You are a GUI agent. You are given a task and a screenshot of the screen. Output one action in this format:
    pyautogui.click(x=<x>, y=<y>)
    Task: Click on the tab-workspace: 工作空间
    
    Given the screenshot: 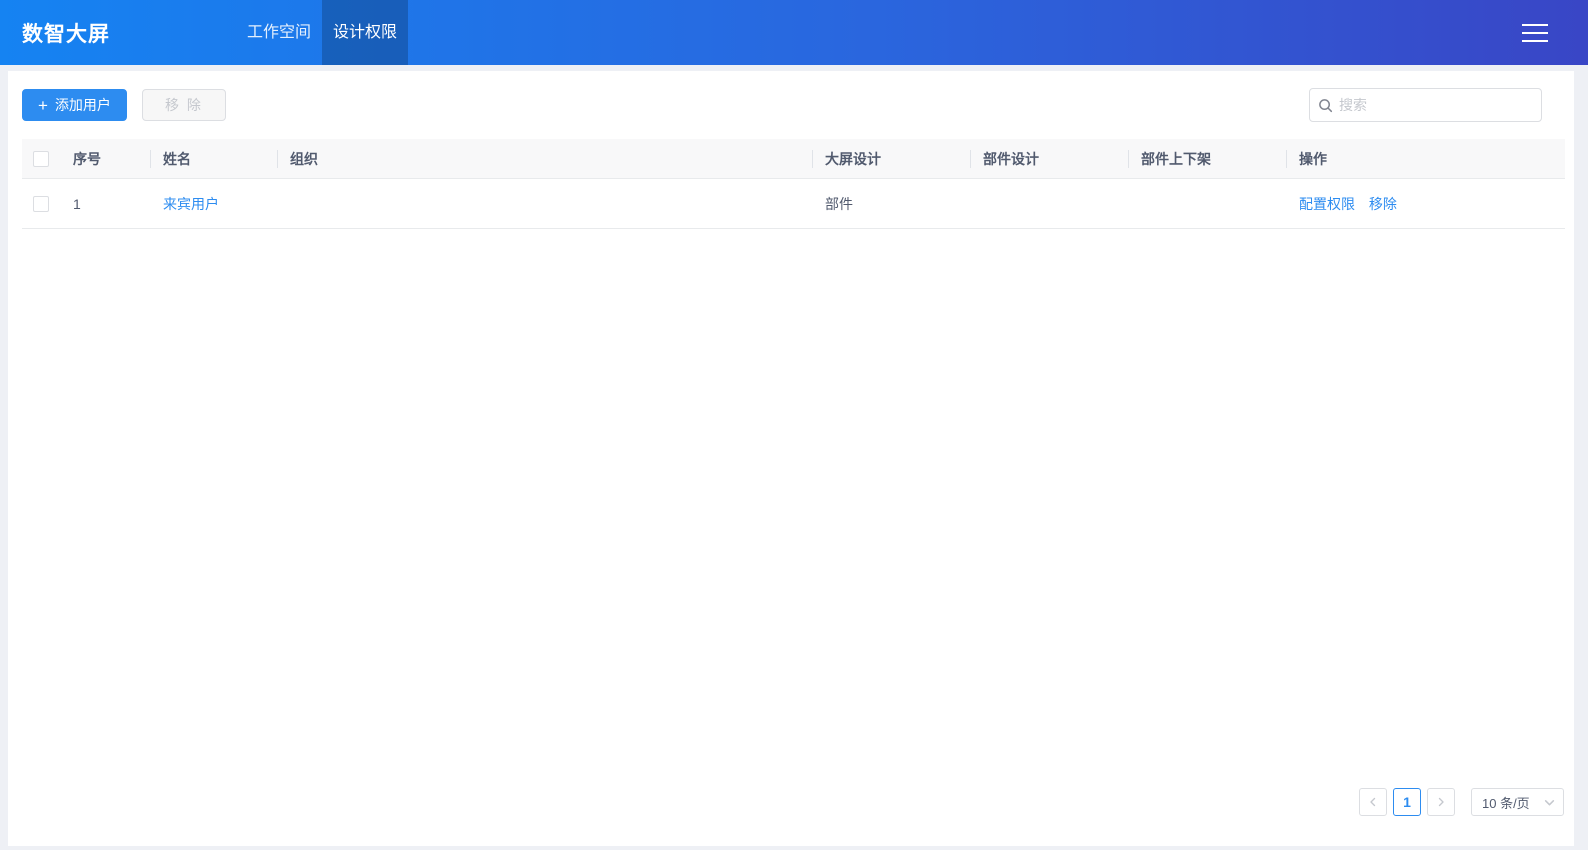 What is the action you would take?
    pyautogui.click(x=279, y=32)
    